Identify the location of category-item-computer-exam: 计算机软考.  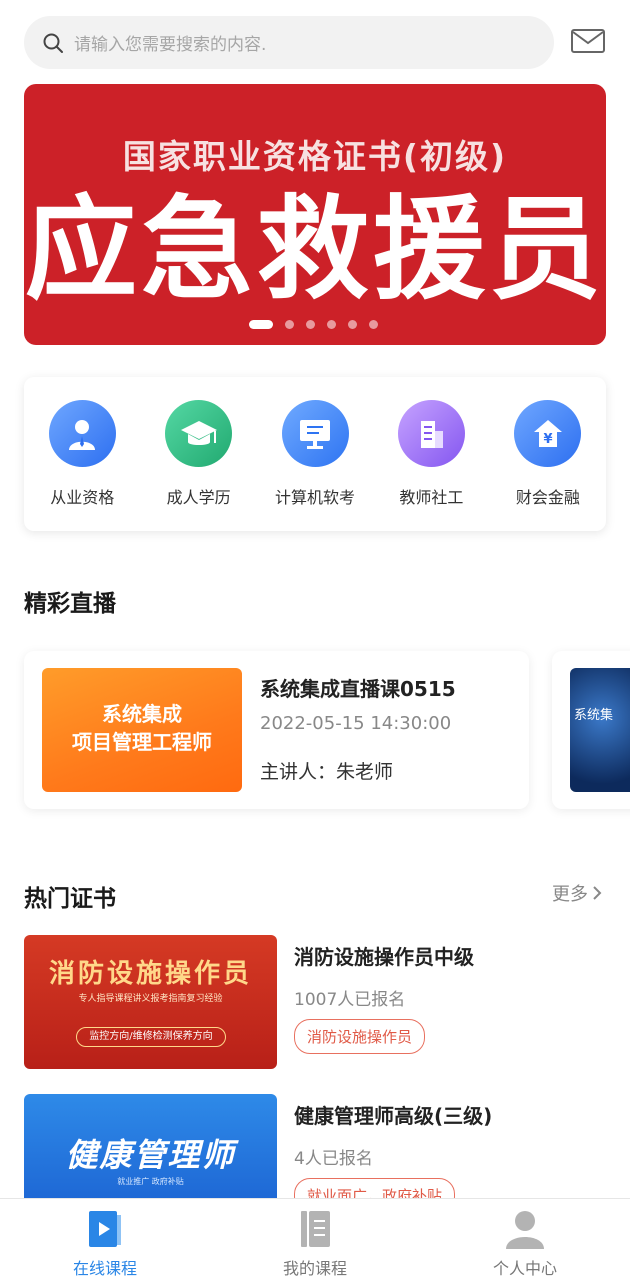
(315, 454).